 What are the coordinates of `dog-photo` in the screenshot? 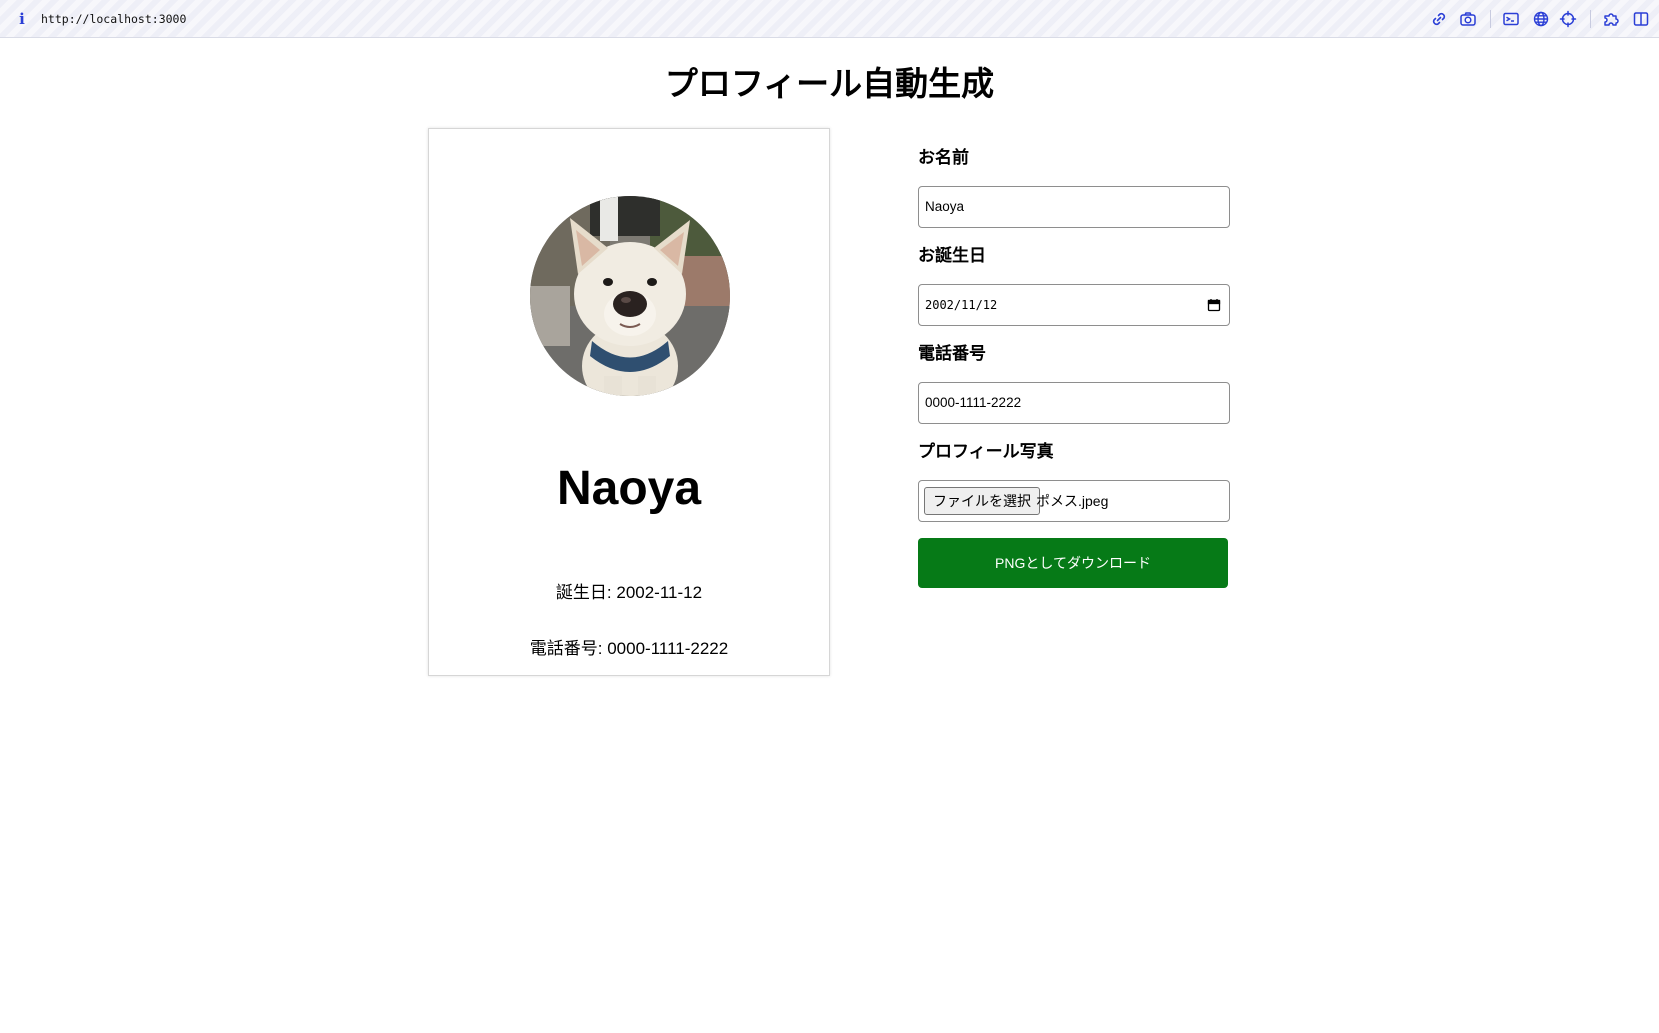 It's located at (630, 296).